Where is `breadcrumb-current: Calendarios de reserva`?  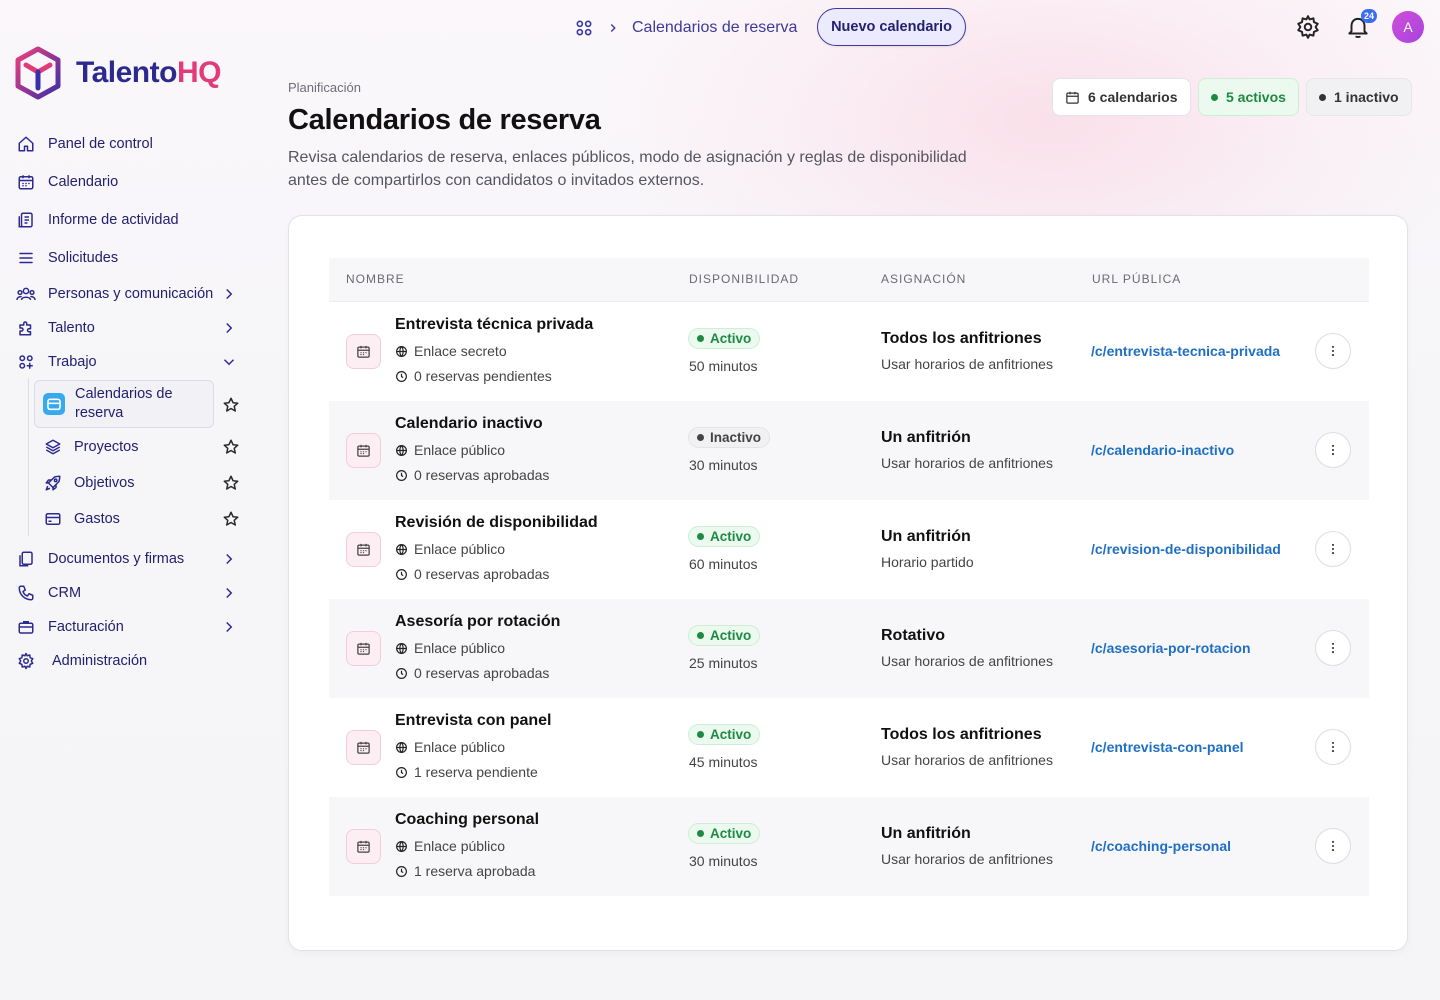 breadcrumb-current: Calendarios de reserva is located at coordinates (714, 28).